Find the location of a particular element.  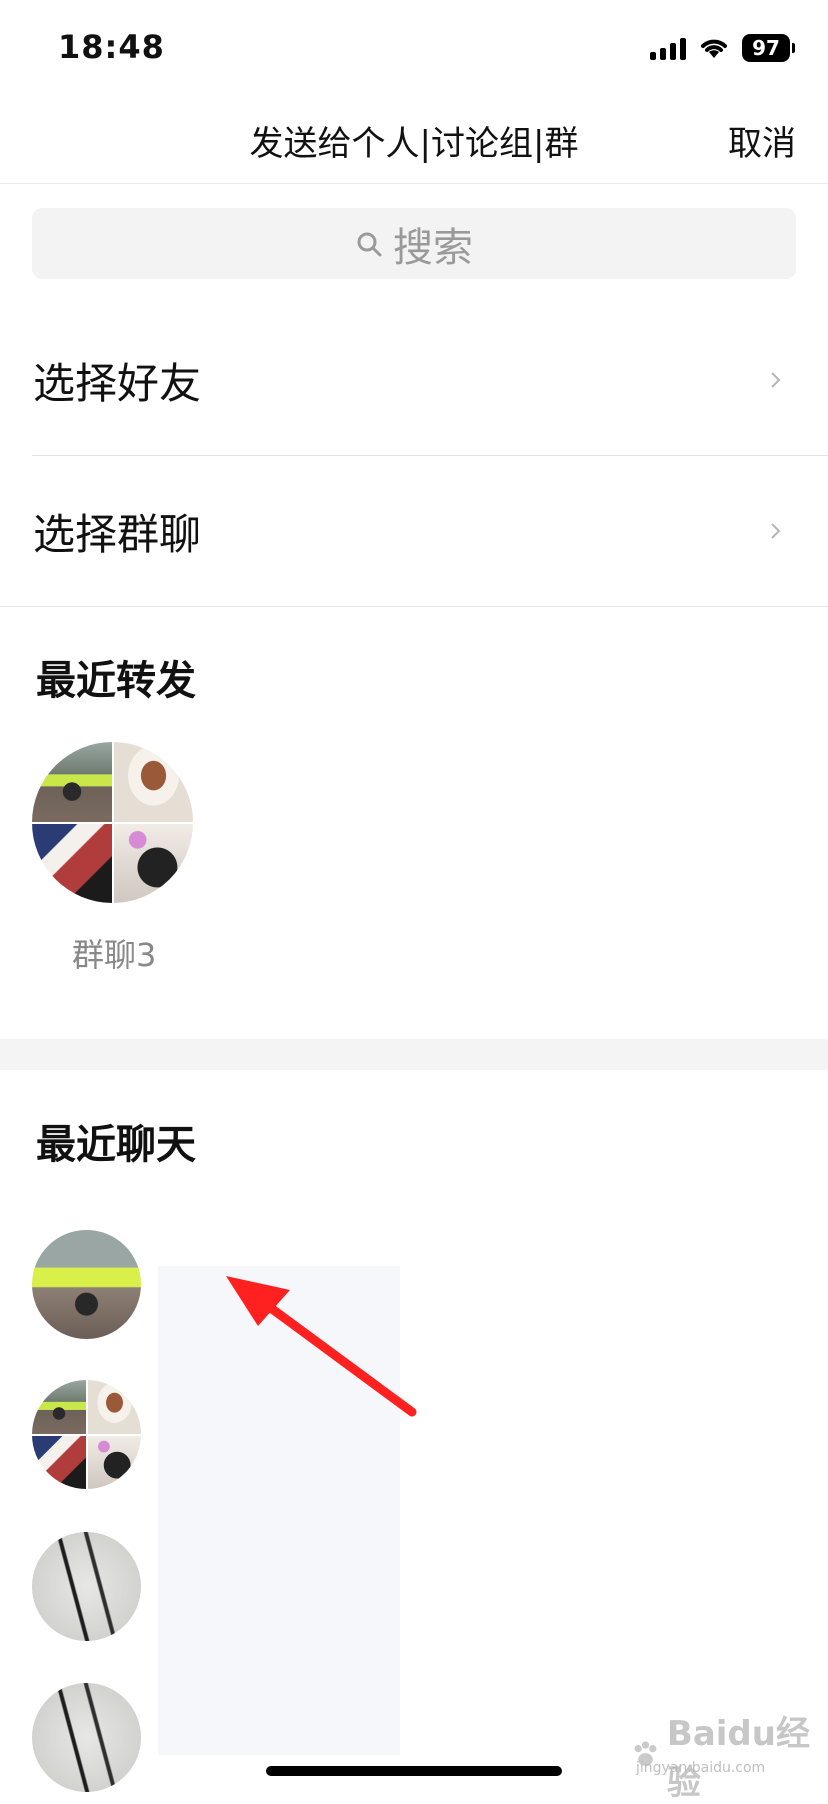

battery-level: 97 is located at coordinates (766, 48).